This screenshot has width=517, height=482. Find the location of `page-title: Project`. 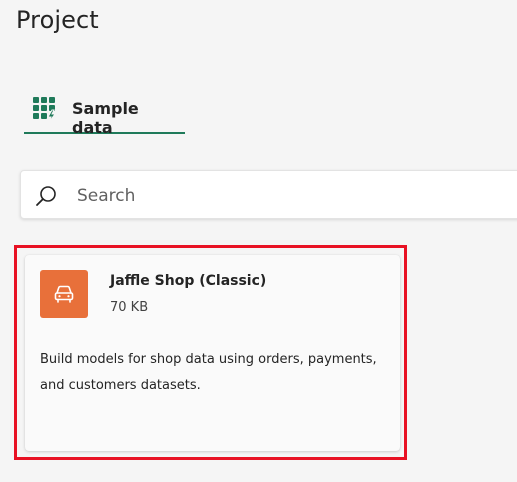

page-title: Project is located at coordinates (57, 20).